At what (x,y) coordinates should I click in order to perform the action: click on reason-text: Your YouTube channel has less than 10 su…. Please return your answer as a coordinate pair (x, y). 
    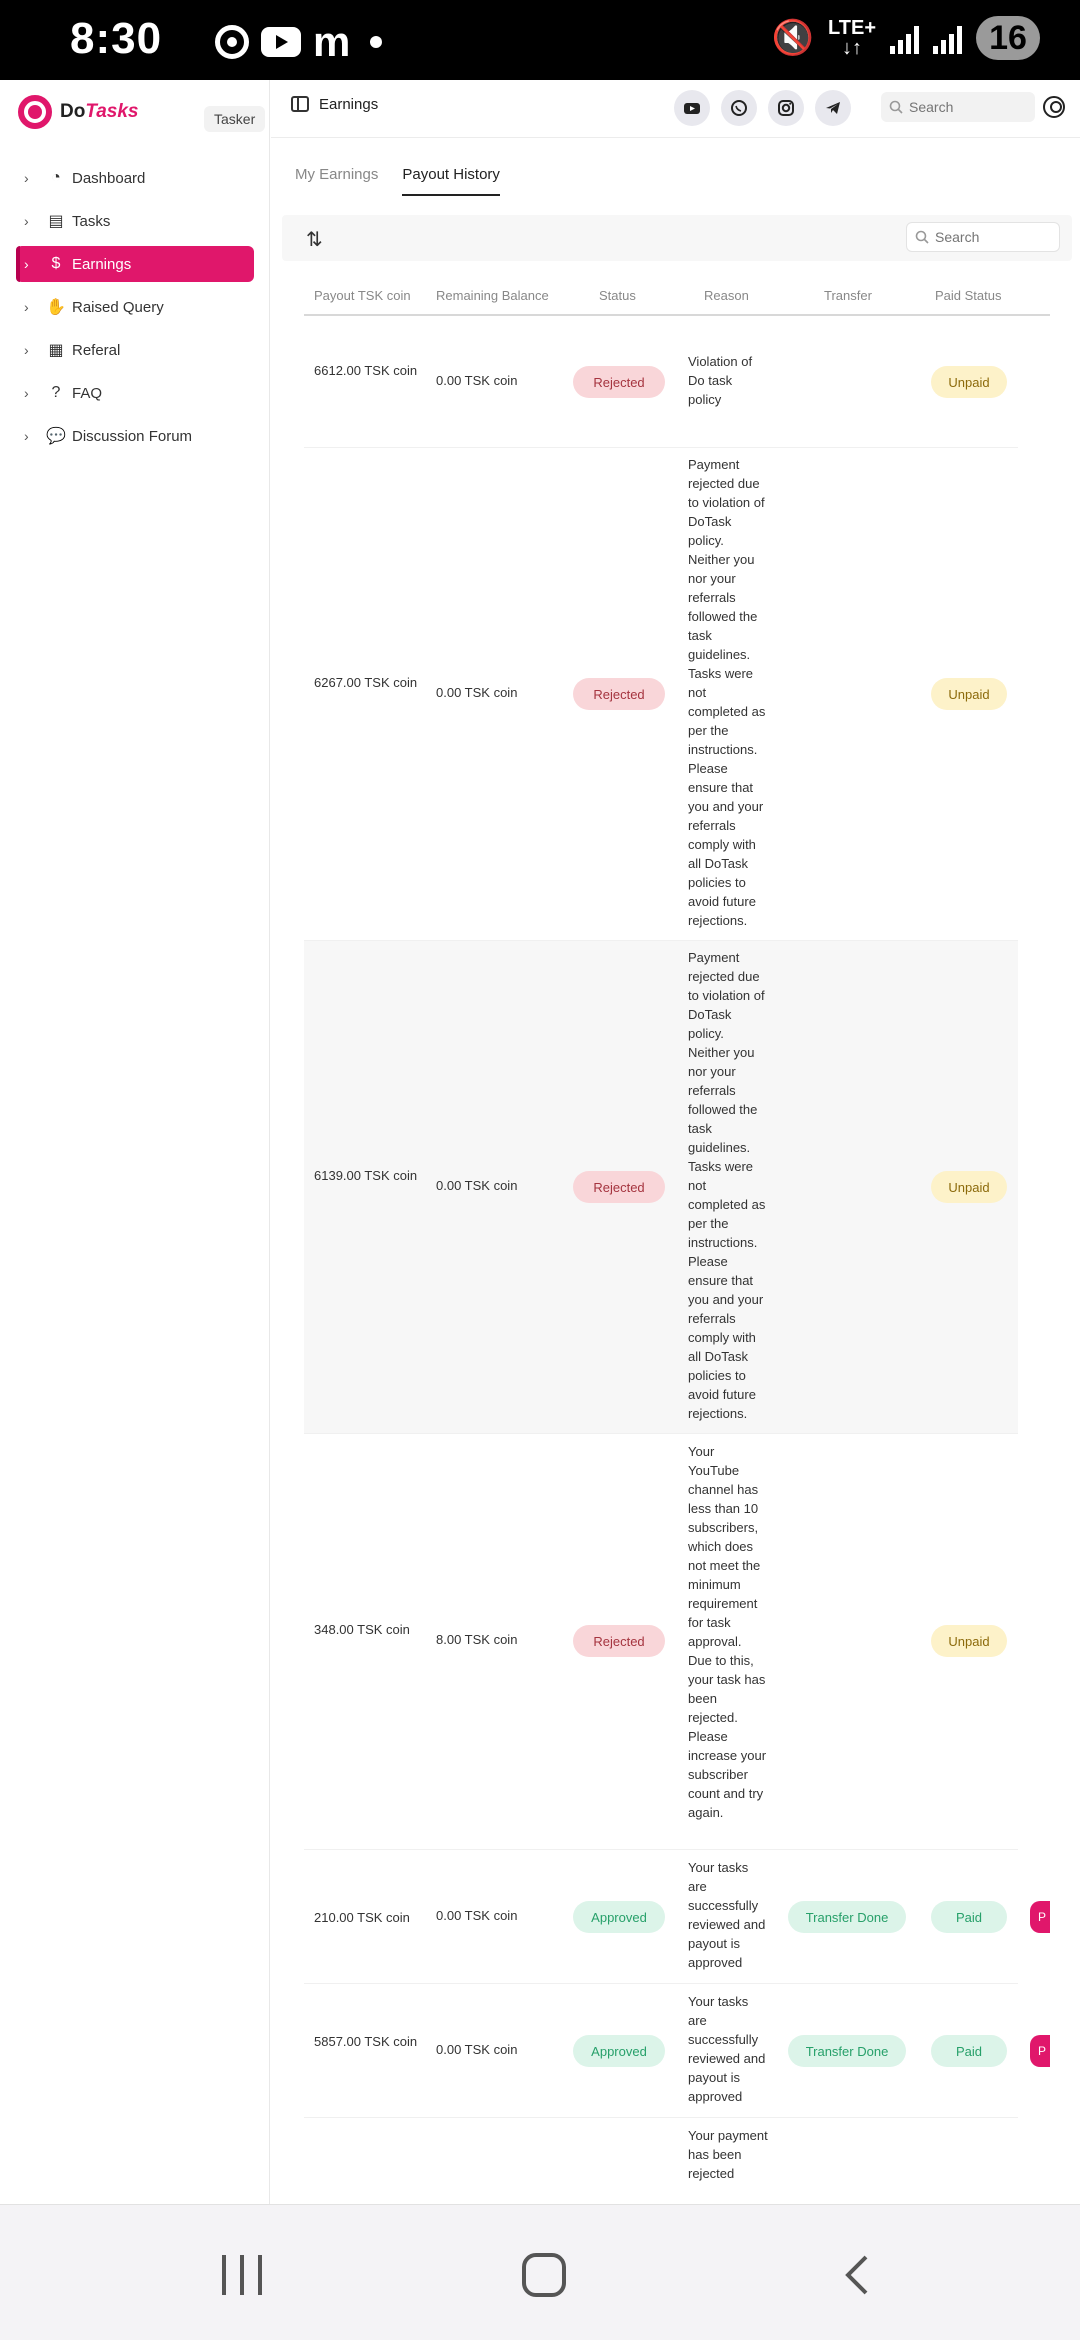
    Looking at the image, I should click on (727, 1632).